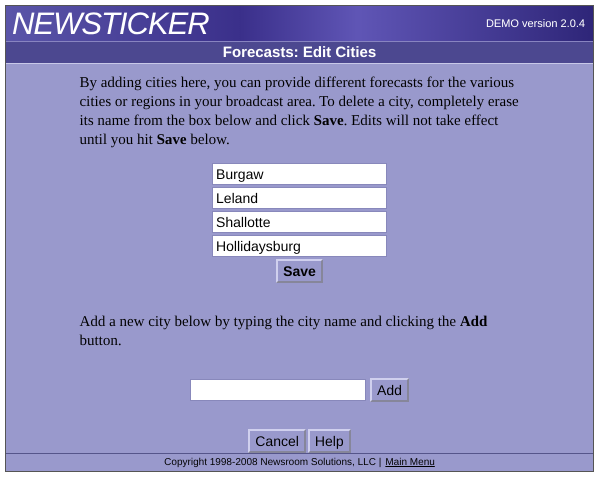 Image resolution: width=598 pixels, height=477 pixels. What do you see at coordinates (299, 52) in the screenshot?
I see `page-title: Forecasts: Edit Cities` at bounding box center [299, 52].